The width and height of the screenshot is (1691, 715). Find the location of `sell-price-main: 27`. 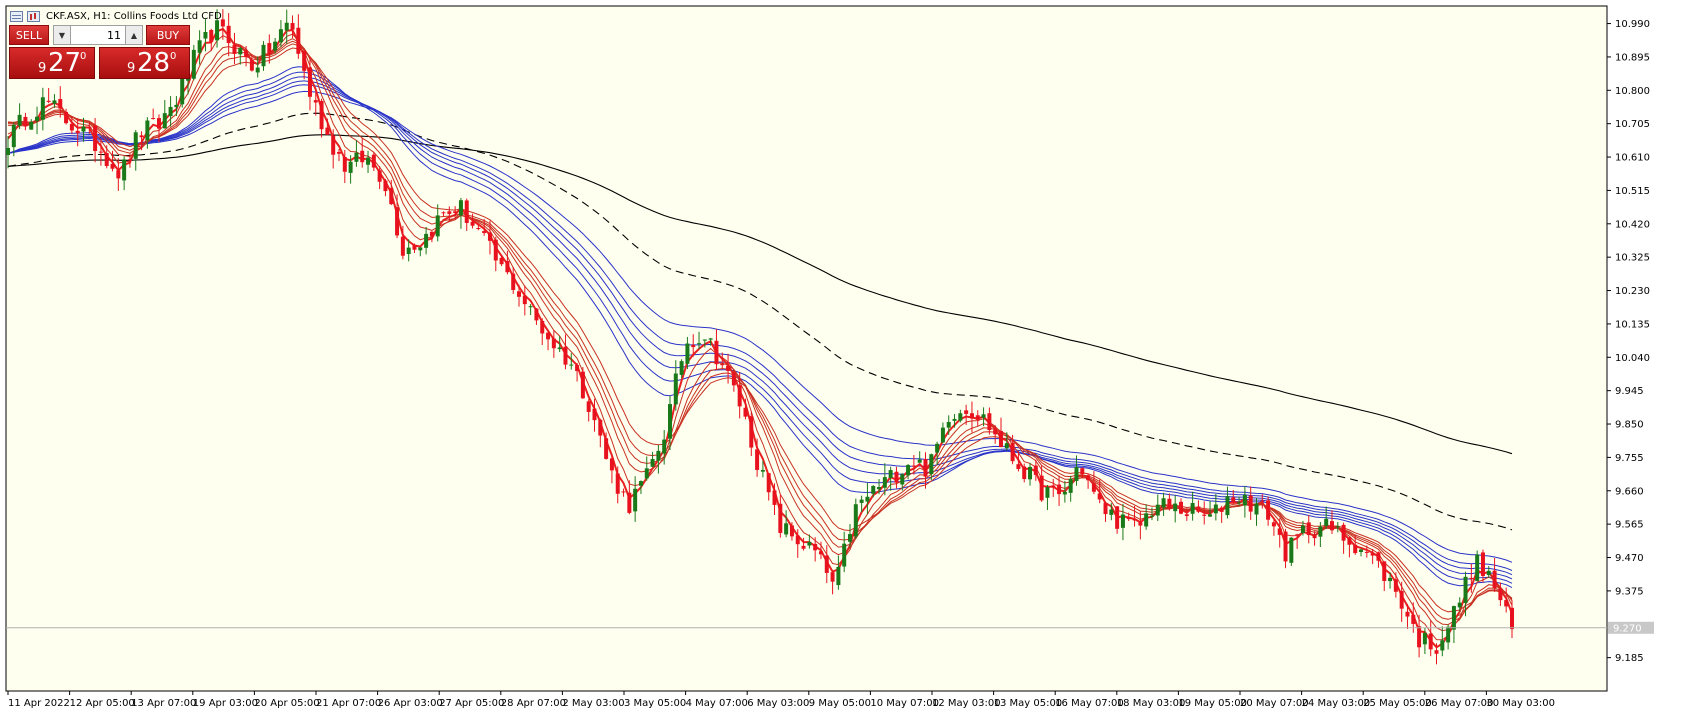

sell-price-main: 27 is located at coordinates (65, 63).